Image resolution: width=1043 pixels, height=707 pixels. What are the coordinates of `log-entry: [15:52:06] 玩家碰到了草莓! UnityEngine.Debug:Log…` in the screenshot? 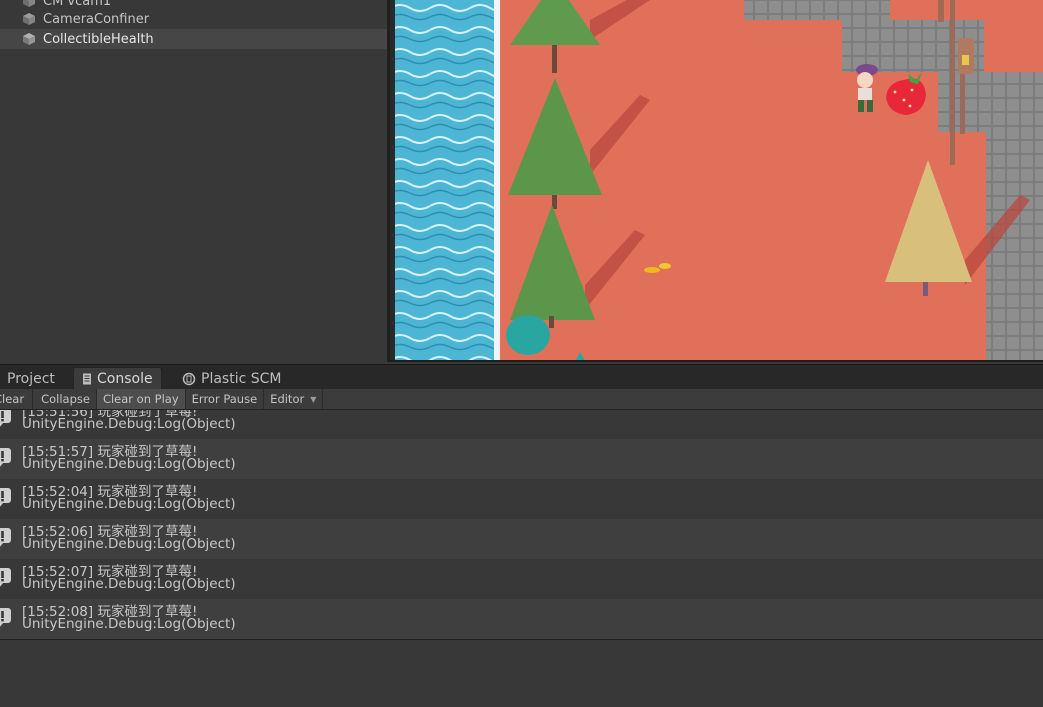 It's located at (521, 539).